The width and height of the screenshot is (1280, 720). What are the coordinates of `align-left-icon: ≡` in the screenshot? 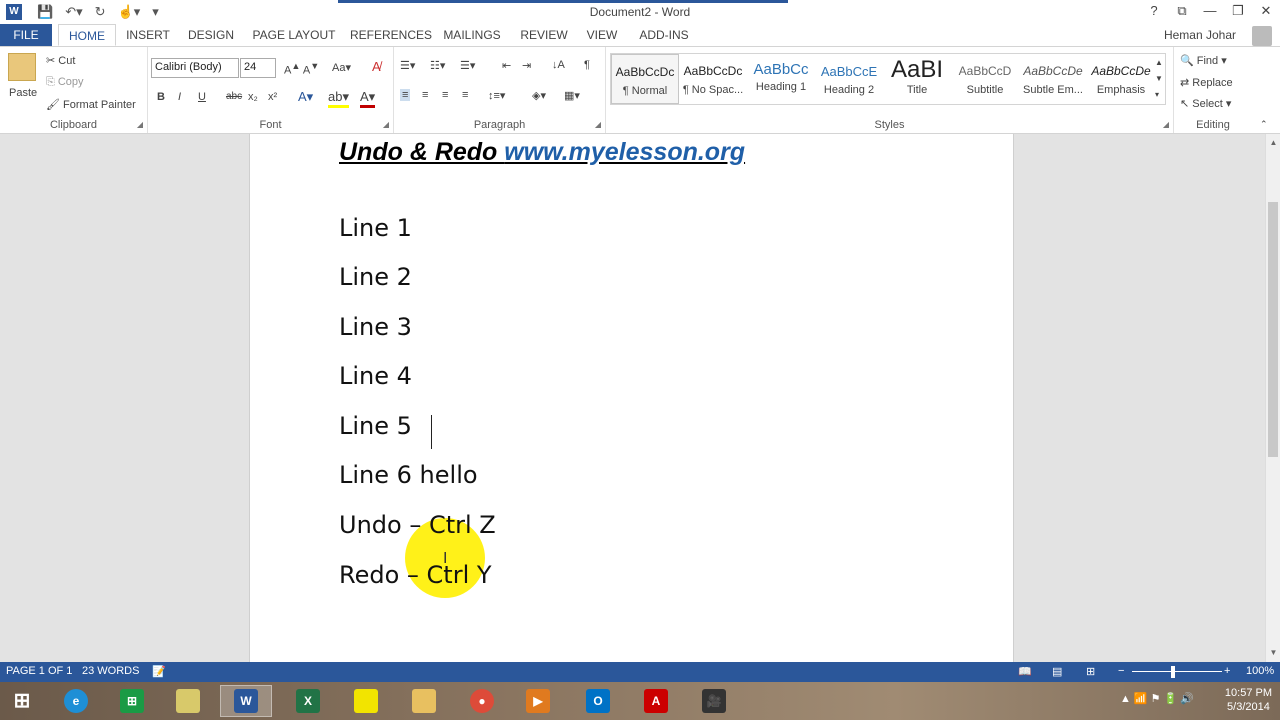 It's located at (405, 95).